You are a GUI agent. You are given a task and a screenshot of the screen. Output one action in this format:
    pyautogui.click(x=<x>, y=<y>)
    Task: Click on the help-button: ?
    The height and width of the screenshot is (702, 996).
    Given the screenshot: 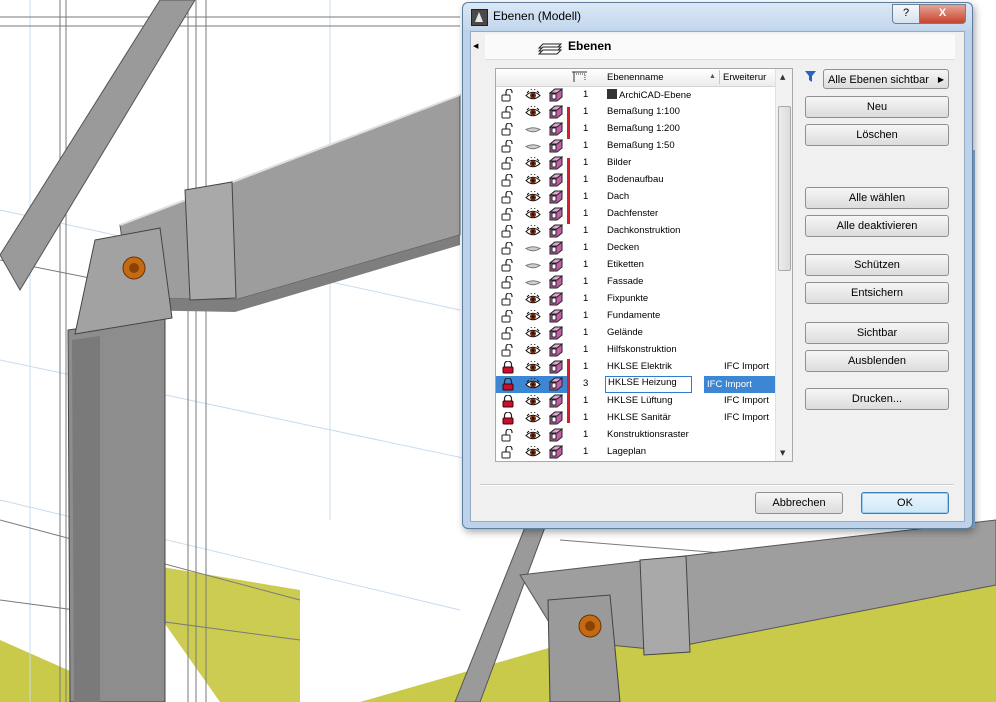 What is the action you would take?
    pyautogui.click(x=906, y=14)
    